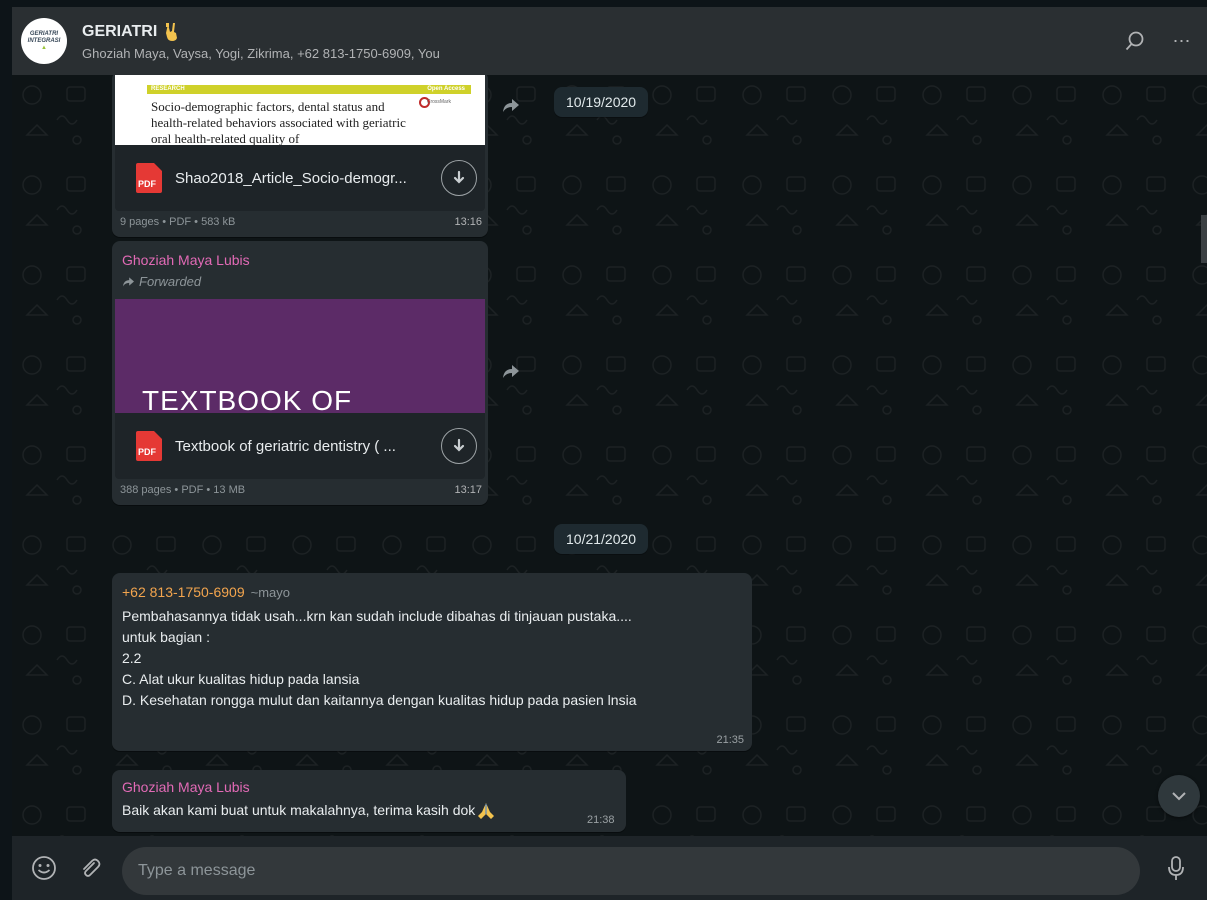  What do you see at coordinates (178, 222) in the screenshot?
I see `document-meta: 9 pages • PDF • 583 kB` at bounding box center [178, 222].